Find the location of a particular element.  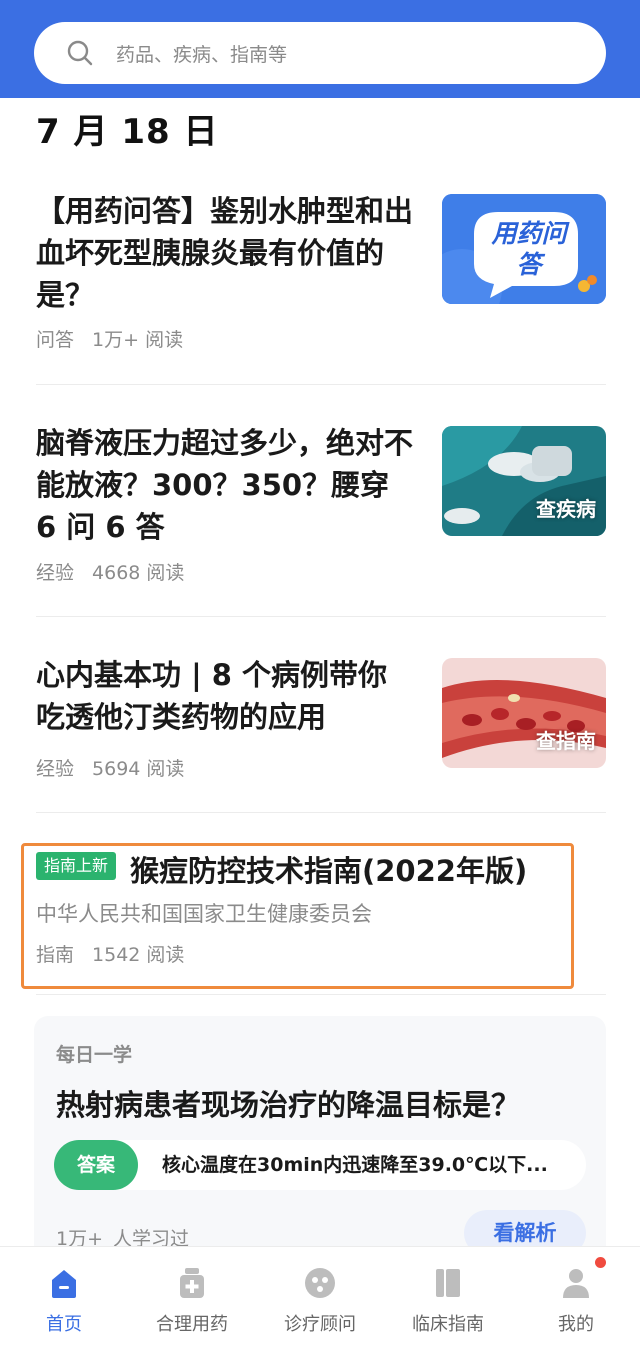

user-icon is located at coordinates (576, 1283).